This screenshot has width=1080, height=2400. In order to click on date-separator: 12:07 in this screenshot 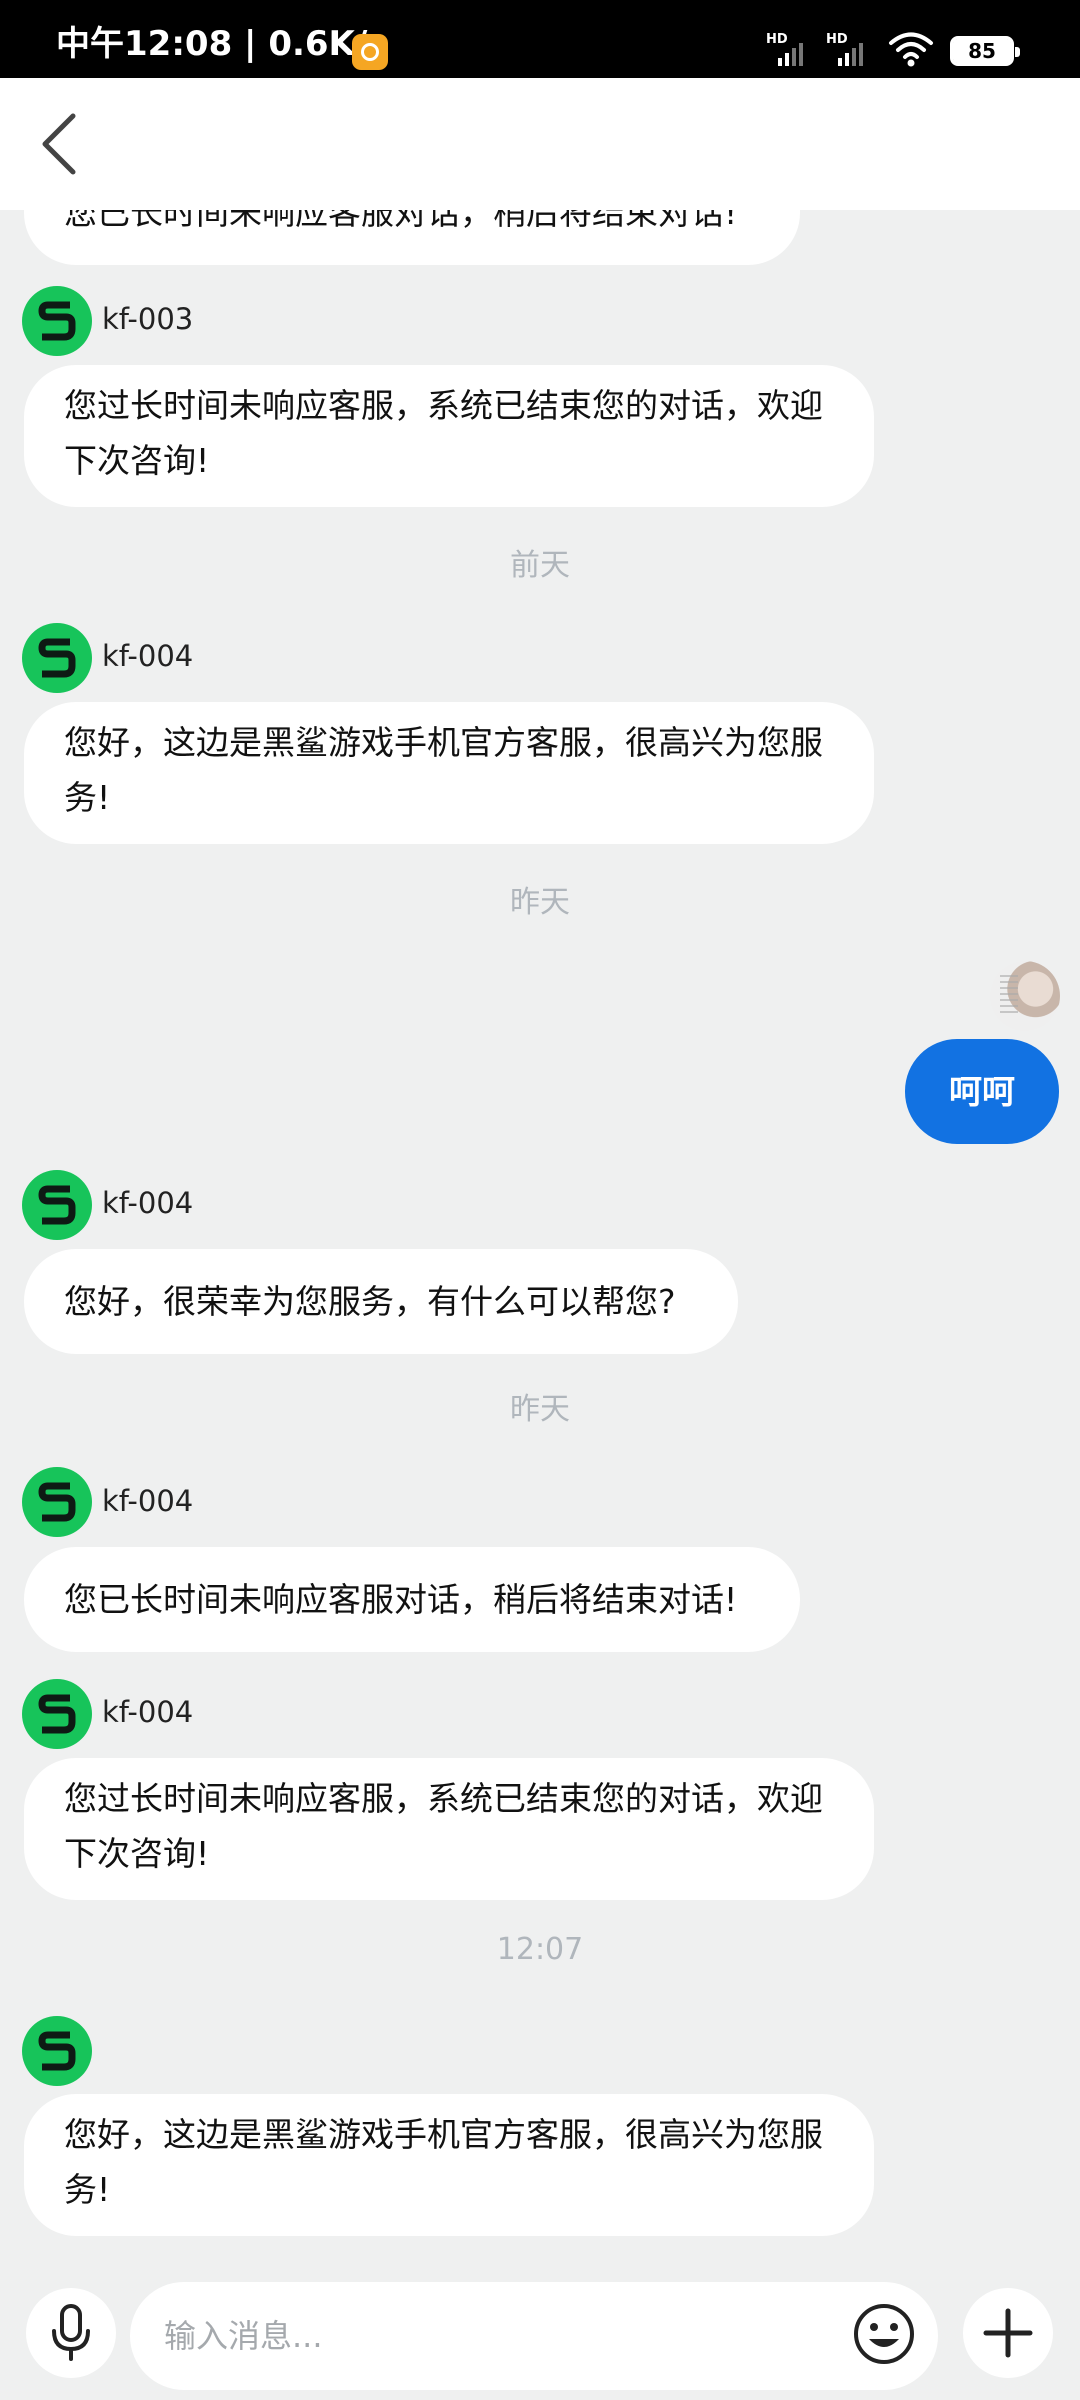, I will do `click(540, 1949)`.